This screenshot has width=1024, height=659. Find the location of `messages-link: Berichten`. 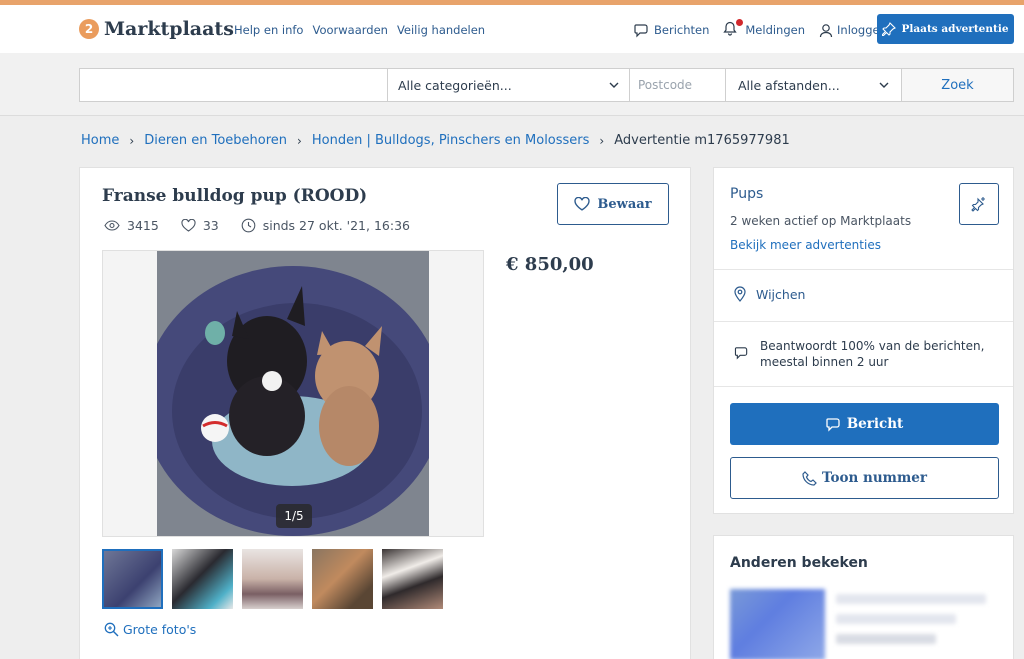

messages-link: Berichten is located at coordinates (671, 30).